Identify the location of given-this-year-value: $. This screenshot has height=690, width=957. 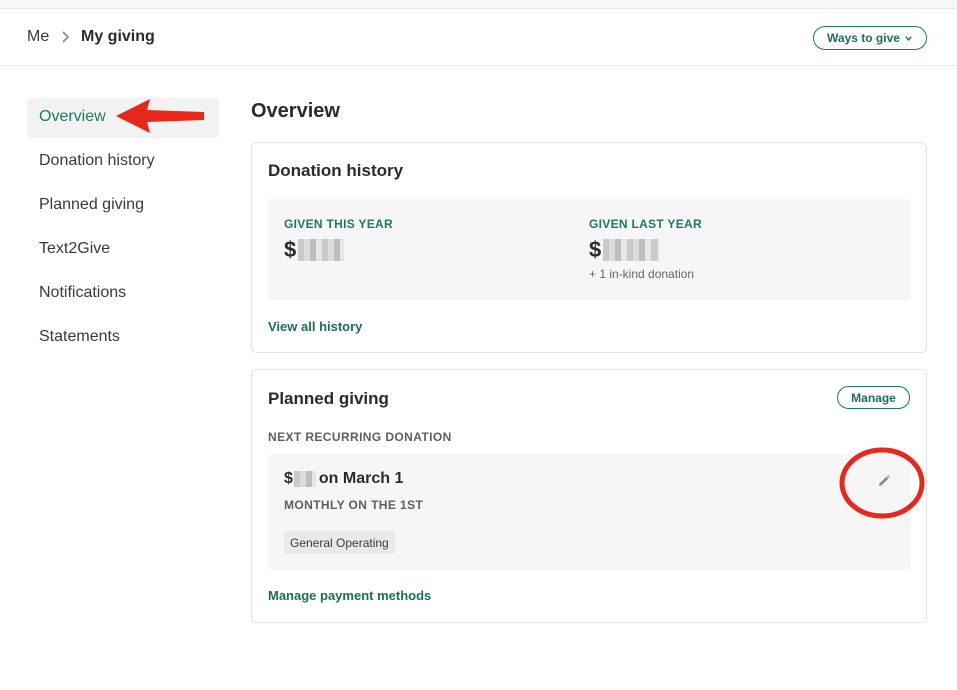
(314, 250).